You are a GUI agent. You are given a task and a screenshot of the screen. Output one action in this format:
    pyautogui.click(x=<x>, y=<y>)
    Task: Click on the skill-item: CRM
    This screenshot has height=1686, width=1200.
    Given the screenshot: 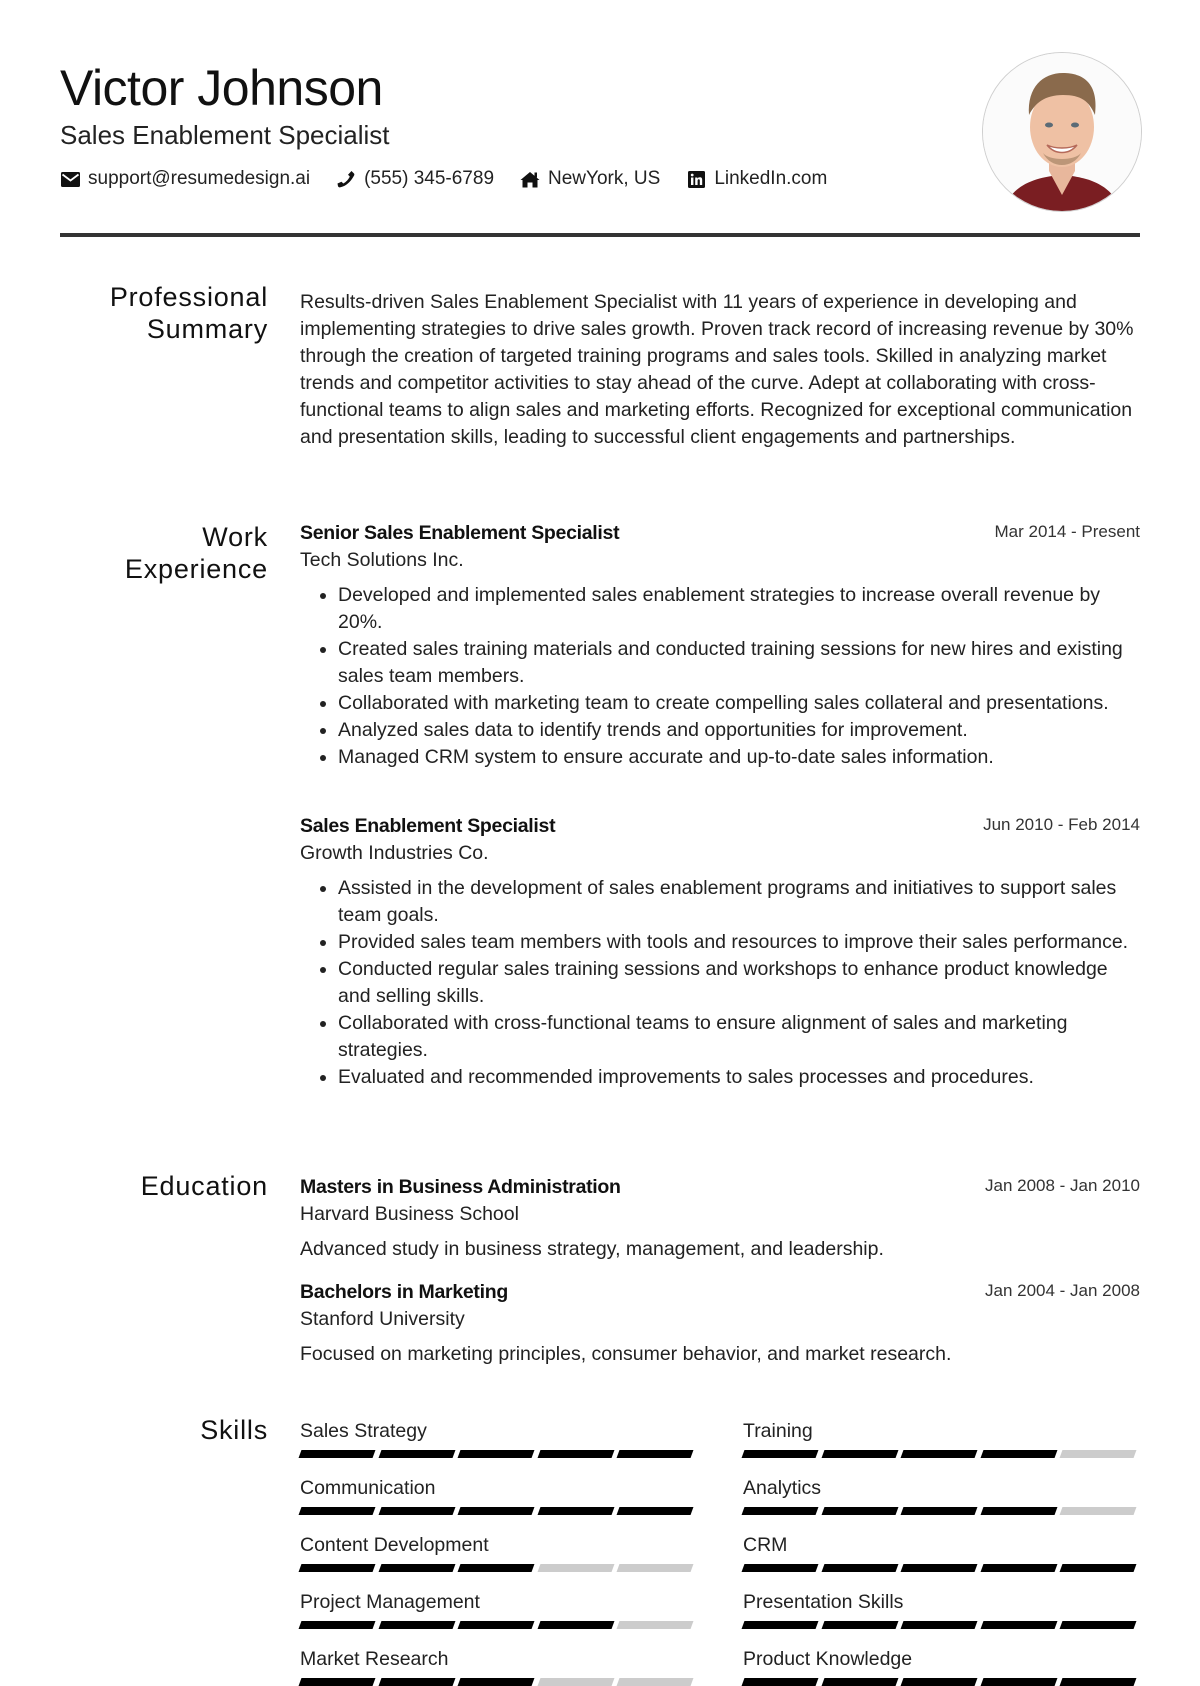 What is the action you would take?
    pyautogui.click(x=940, y=1552)
    